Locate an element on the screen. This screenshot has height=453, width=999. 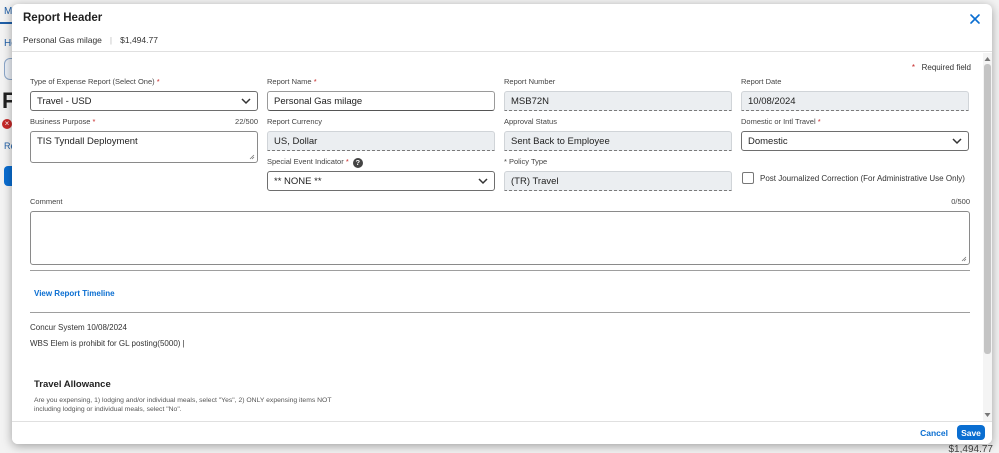
approval-status-label: Approval Status is located at coordinates (530, 121).